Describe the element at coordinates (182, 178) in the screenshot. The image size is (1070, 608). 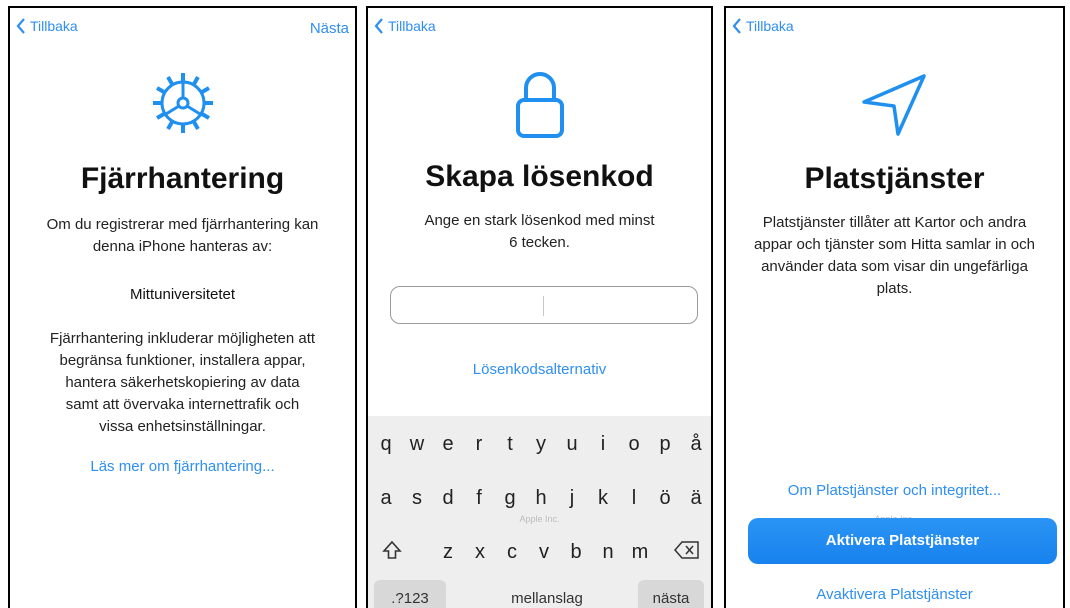
I see `page-title: Fjärrhantering` at that location.